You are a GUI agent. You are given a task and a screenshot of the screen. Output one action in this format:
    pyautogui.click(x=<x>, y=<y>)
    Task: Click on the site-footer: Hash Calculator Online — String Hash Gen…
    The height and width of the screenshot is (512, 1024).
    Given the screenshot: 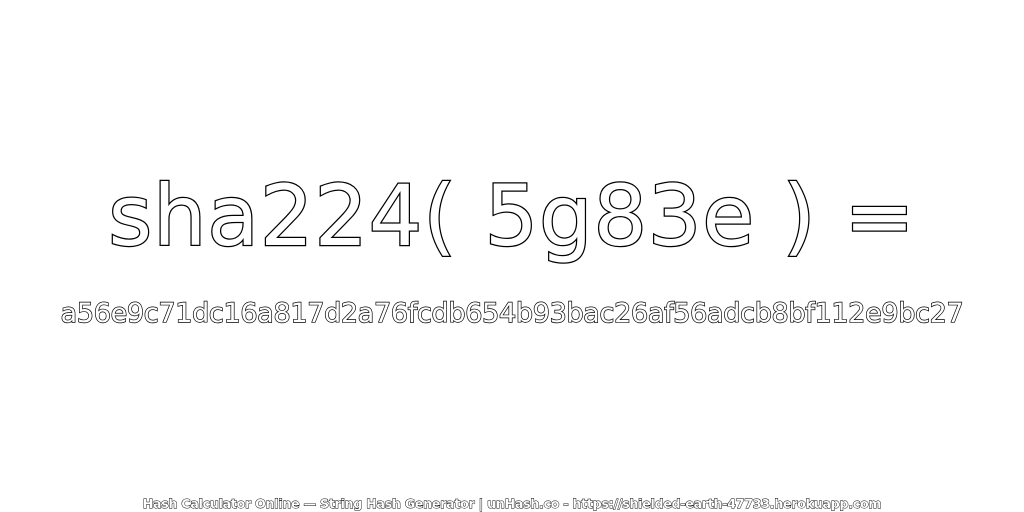 What is the action you would take?
    pyautogui.click(x=512, y=504)
    